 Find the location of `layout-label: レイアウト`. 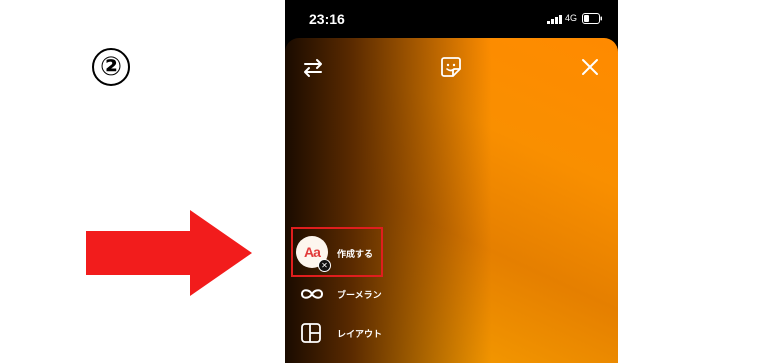

layout-label: レイアウト is located at coordinates (359, 333).